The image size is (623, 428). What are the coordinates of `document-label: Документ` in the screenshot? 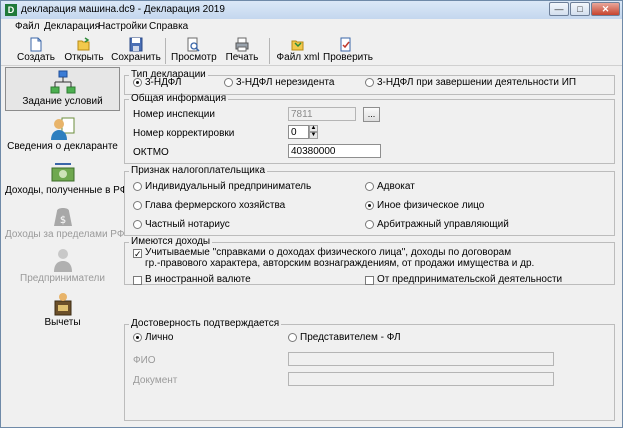 It's located at (155, 380).